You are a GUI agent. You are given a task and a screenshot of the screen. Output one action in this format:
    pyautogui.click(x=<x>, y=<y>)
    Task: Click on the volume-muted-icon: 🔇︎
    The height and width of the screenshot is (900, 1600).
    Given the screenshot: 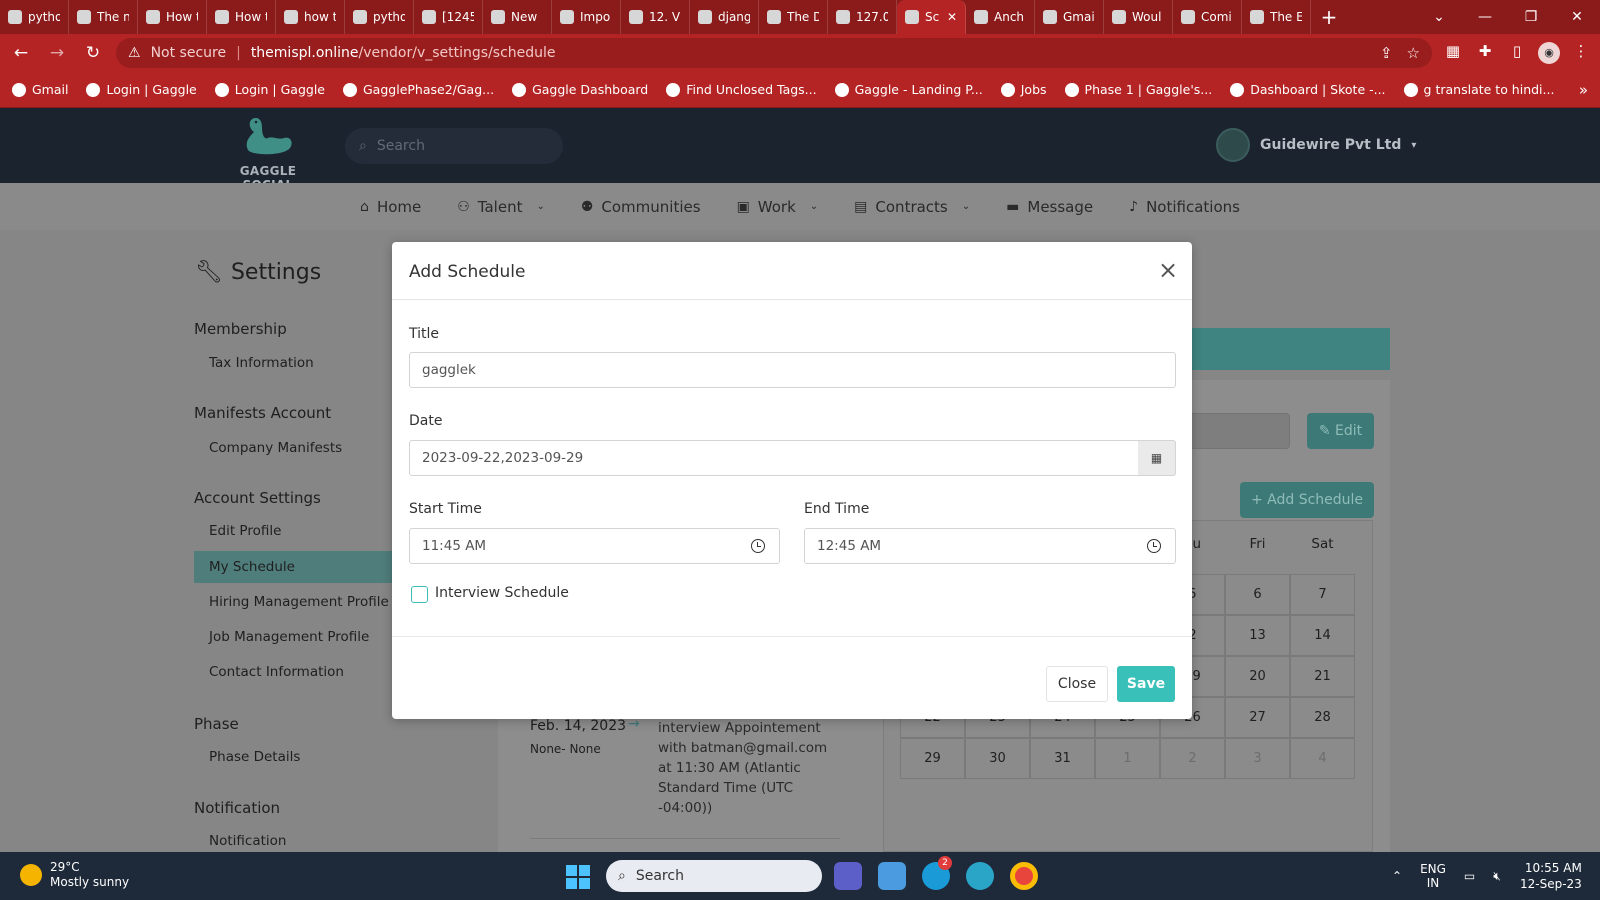 What is the action you would take?
    pyautogui.click(x=1497, y=876)
    